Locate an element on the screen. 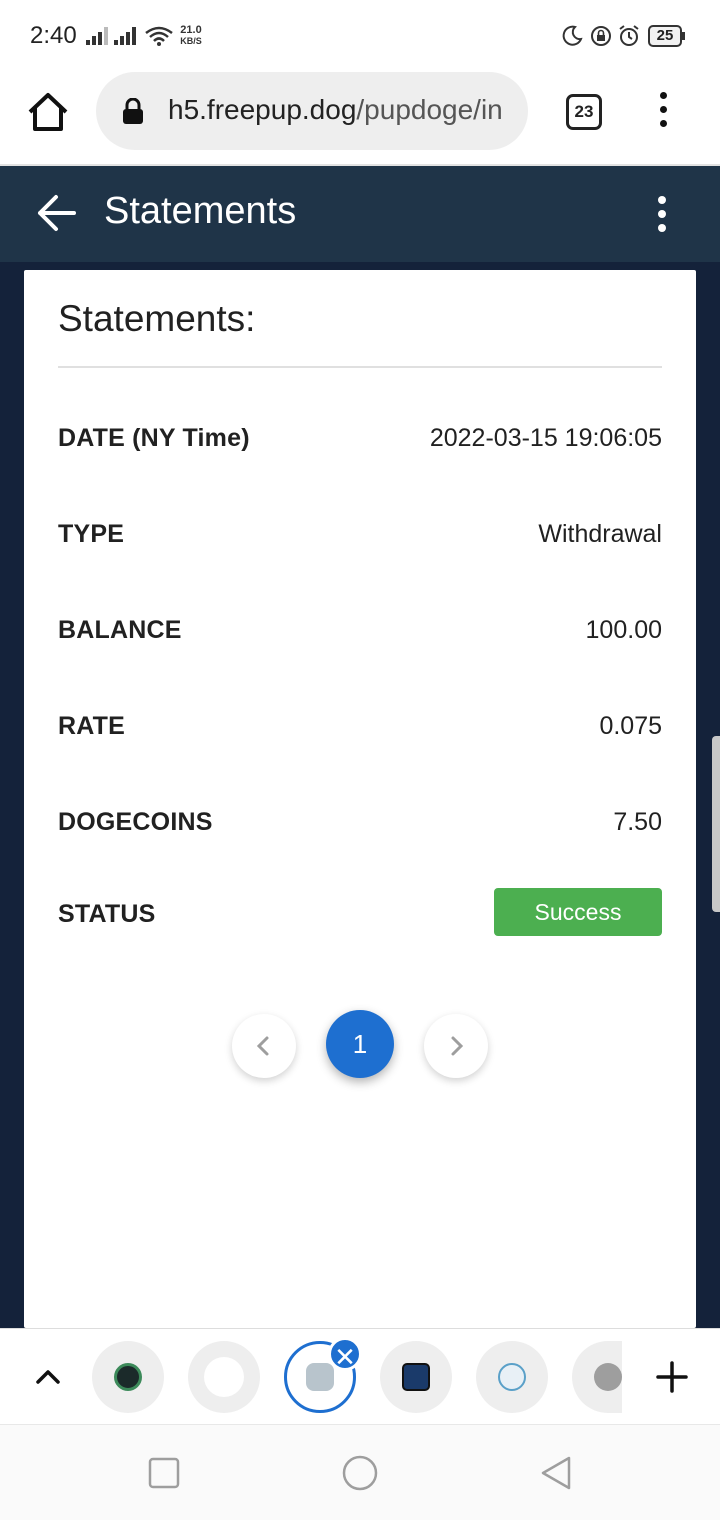 This screenshot has height=1520, width=720. close-tab-icon: ✕ is located at coordinates (345, 1354).